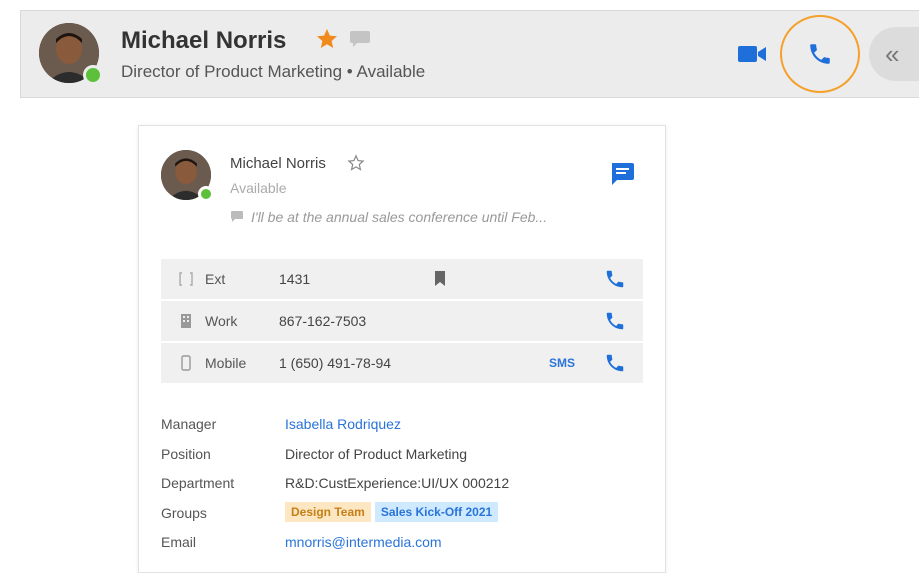  What do you see at coordinates (402, 279) in the screenshot?
I see `phone-row-ext: Ext 1431` at bounding box center [402, 279].